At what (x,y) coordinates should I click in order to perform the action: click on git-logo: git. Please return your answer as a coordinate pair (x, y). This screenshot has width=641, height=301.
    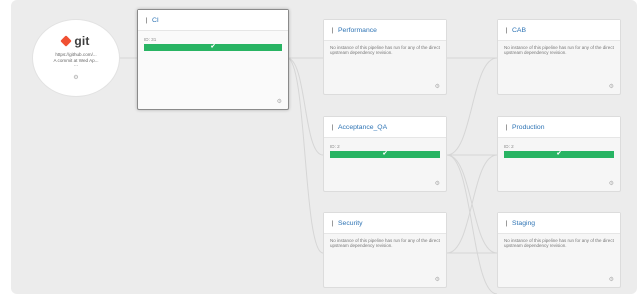
    Looking at the image, I should click on (76, 41).